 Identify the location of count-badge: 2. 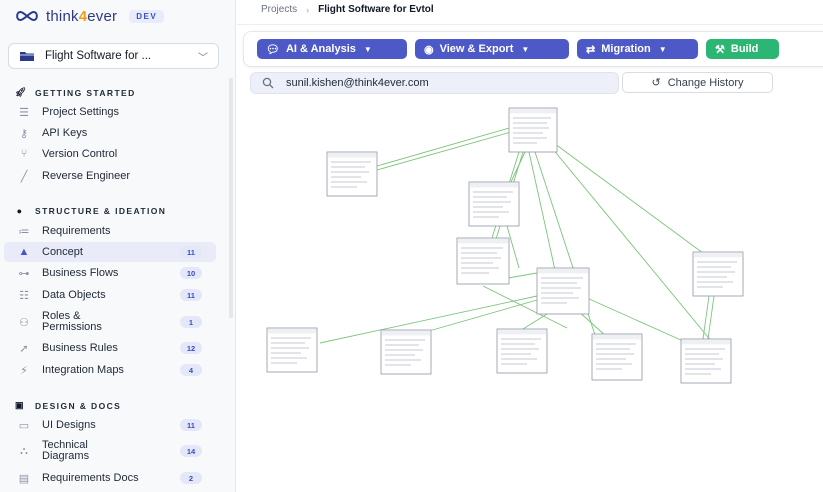
(191, 478).